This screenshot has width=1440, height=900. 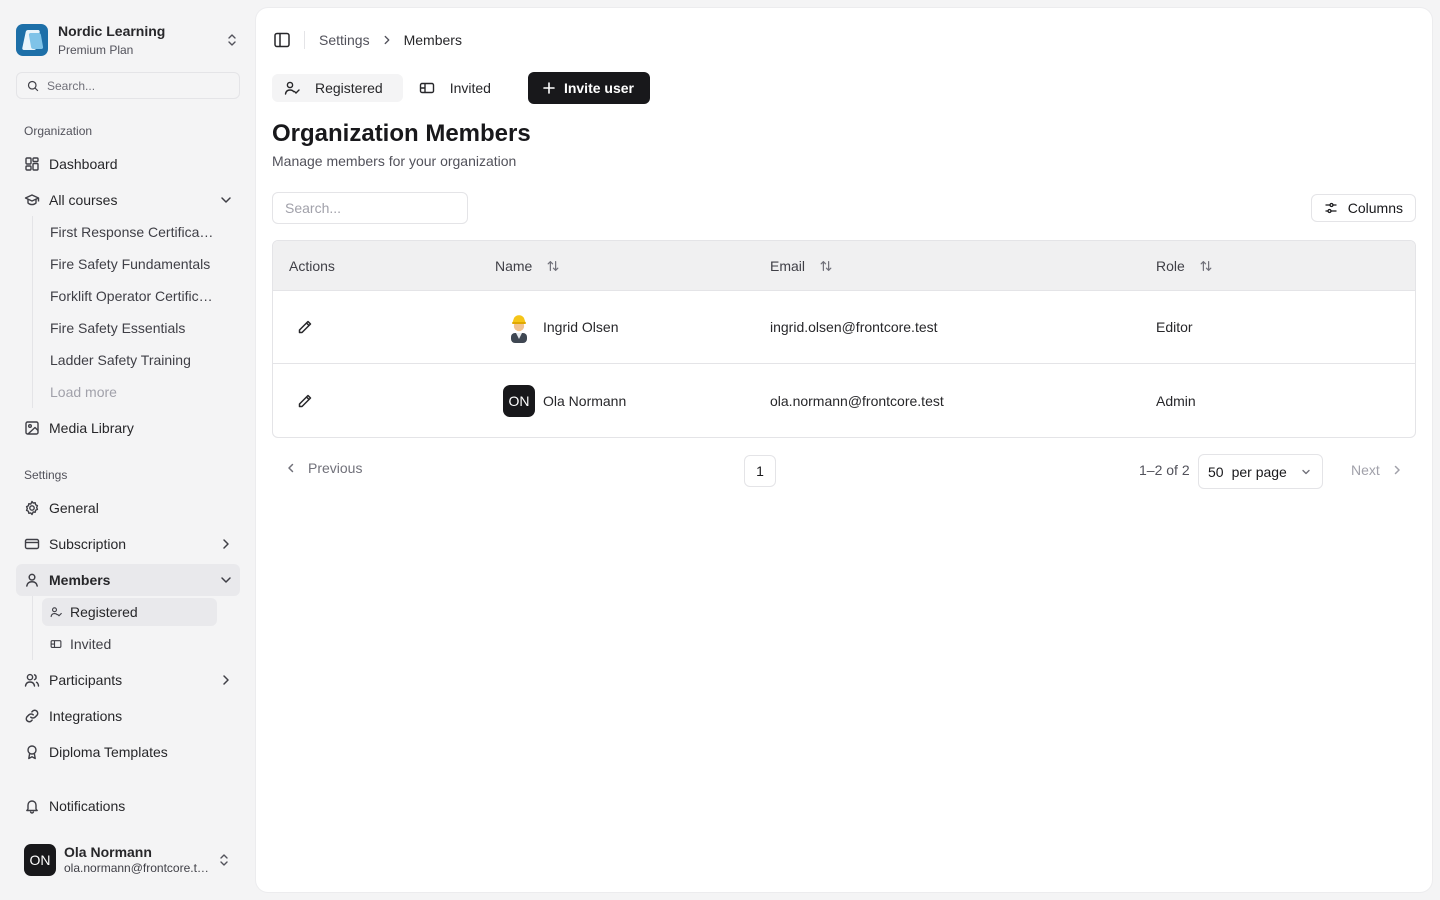 I want to click on sidebar-item-label: Media Library, so click(x=91, y=428).